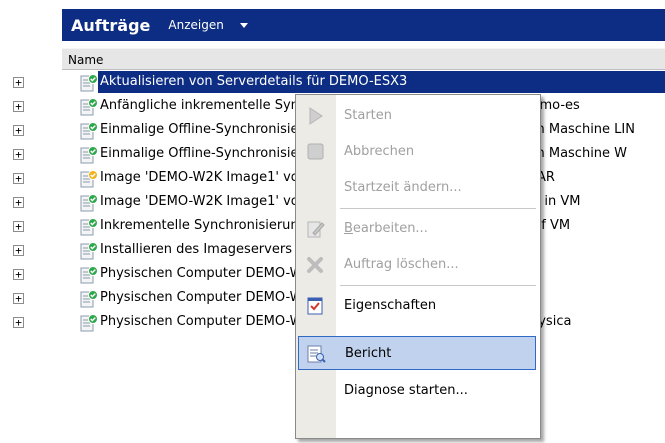  What do you see at coordinates (418, 152) in the screenshot?
I see `menu-item-cancel: Abbrechen` at bounding box center [418, 152].